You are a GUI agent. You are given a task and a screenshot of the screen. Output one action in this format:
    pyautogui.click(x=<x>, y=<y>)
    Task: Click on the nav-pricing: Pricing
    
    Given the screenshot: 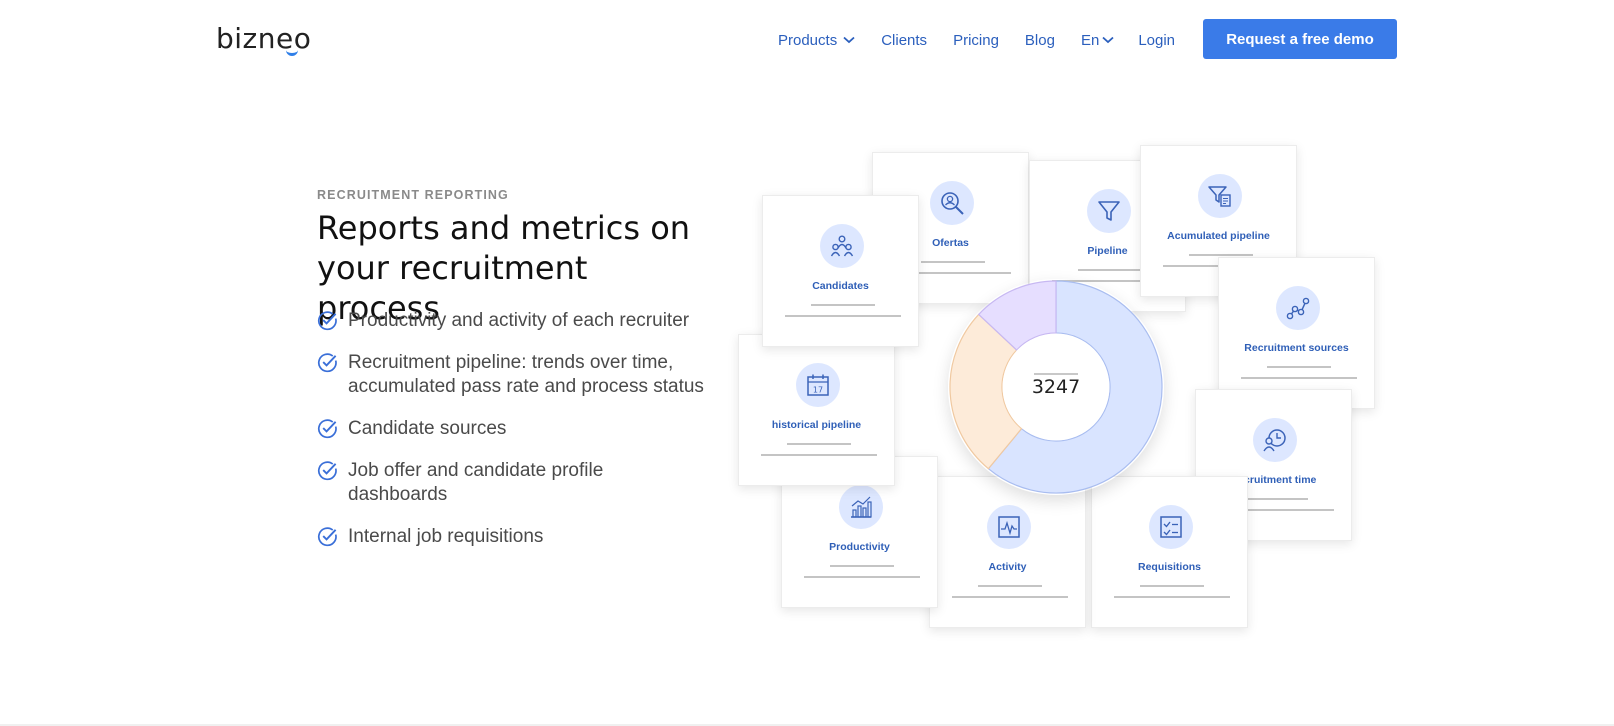 What is the action you would take?
    pyautogui.click(x=976, y=40)
    